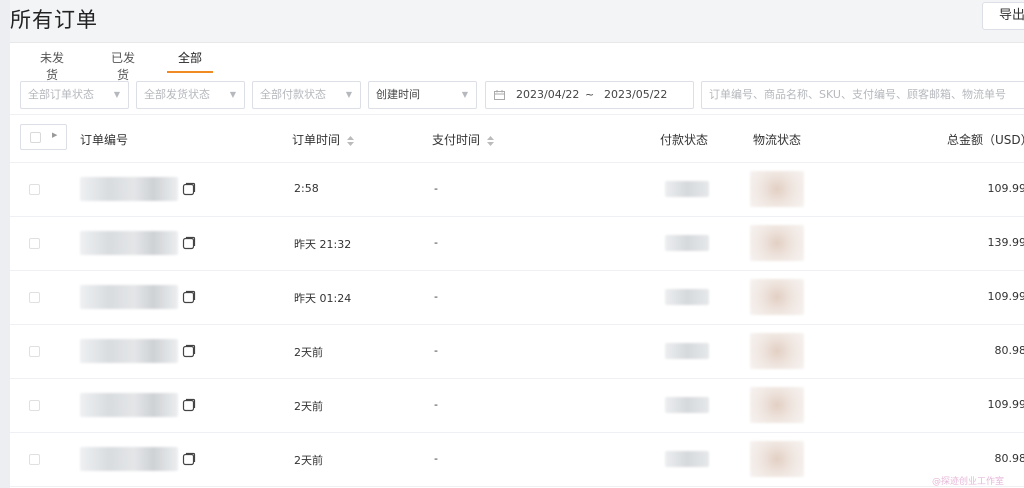  Describe the element at coordinates (777, 140) in the screenshot. I see `column-ship-status: 物流状态` at that location.